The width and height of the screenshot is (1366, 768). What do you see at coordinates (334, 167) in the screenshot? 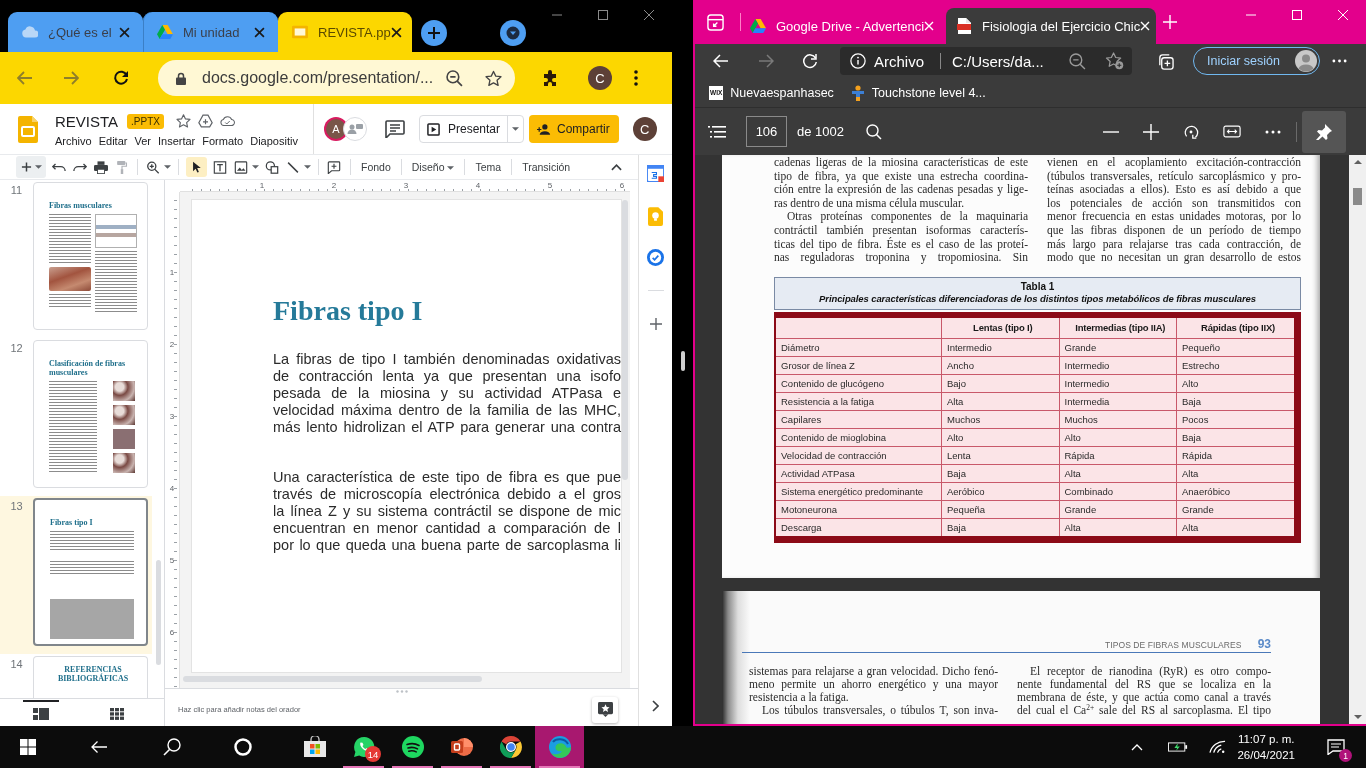
I see `comment-plus-icon` at bounding box center [334, 167].